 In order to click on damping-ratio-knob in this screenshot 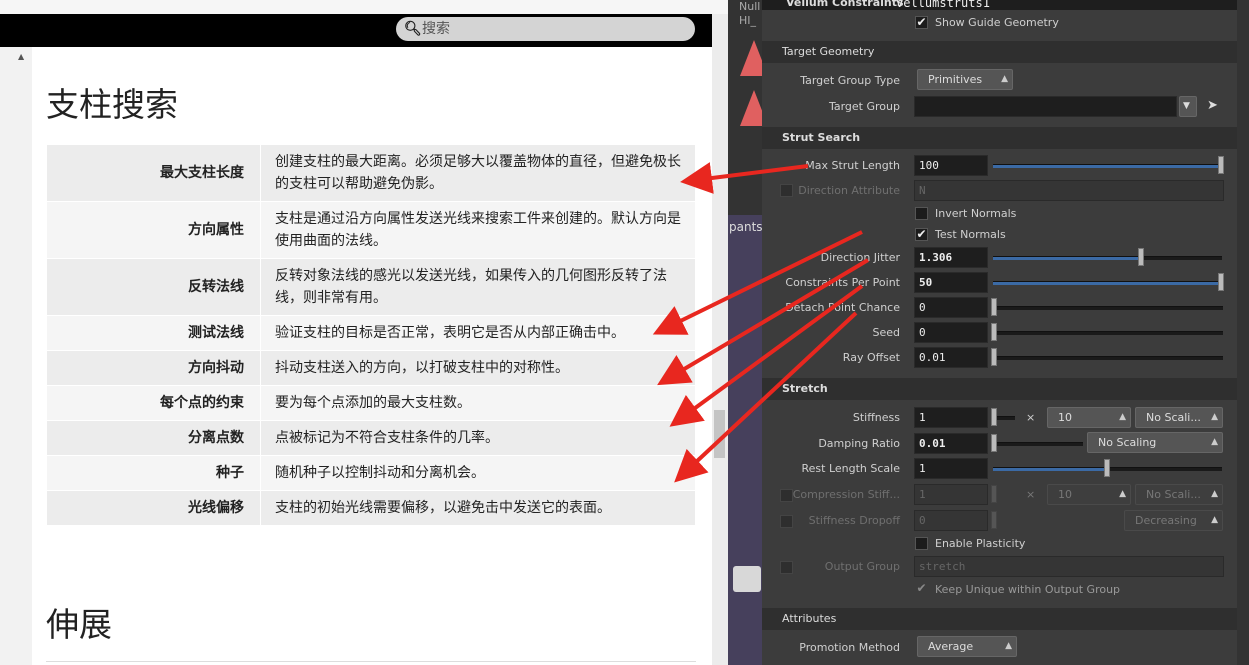, I will do `click(994, 443)`.